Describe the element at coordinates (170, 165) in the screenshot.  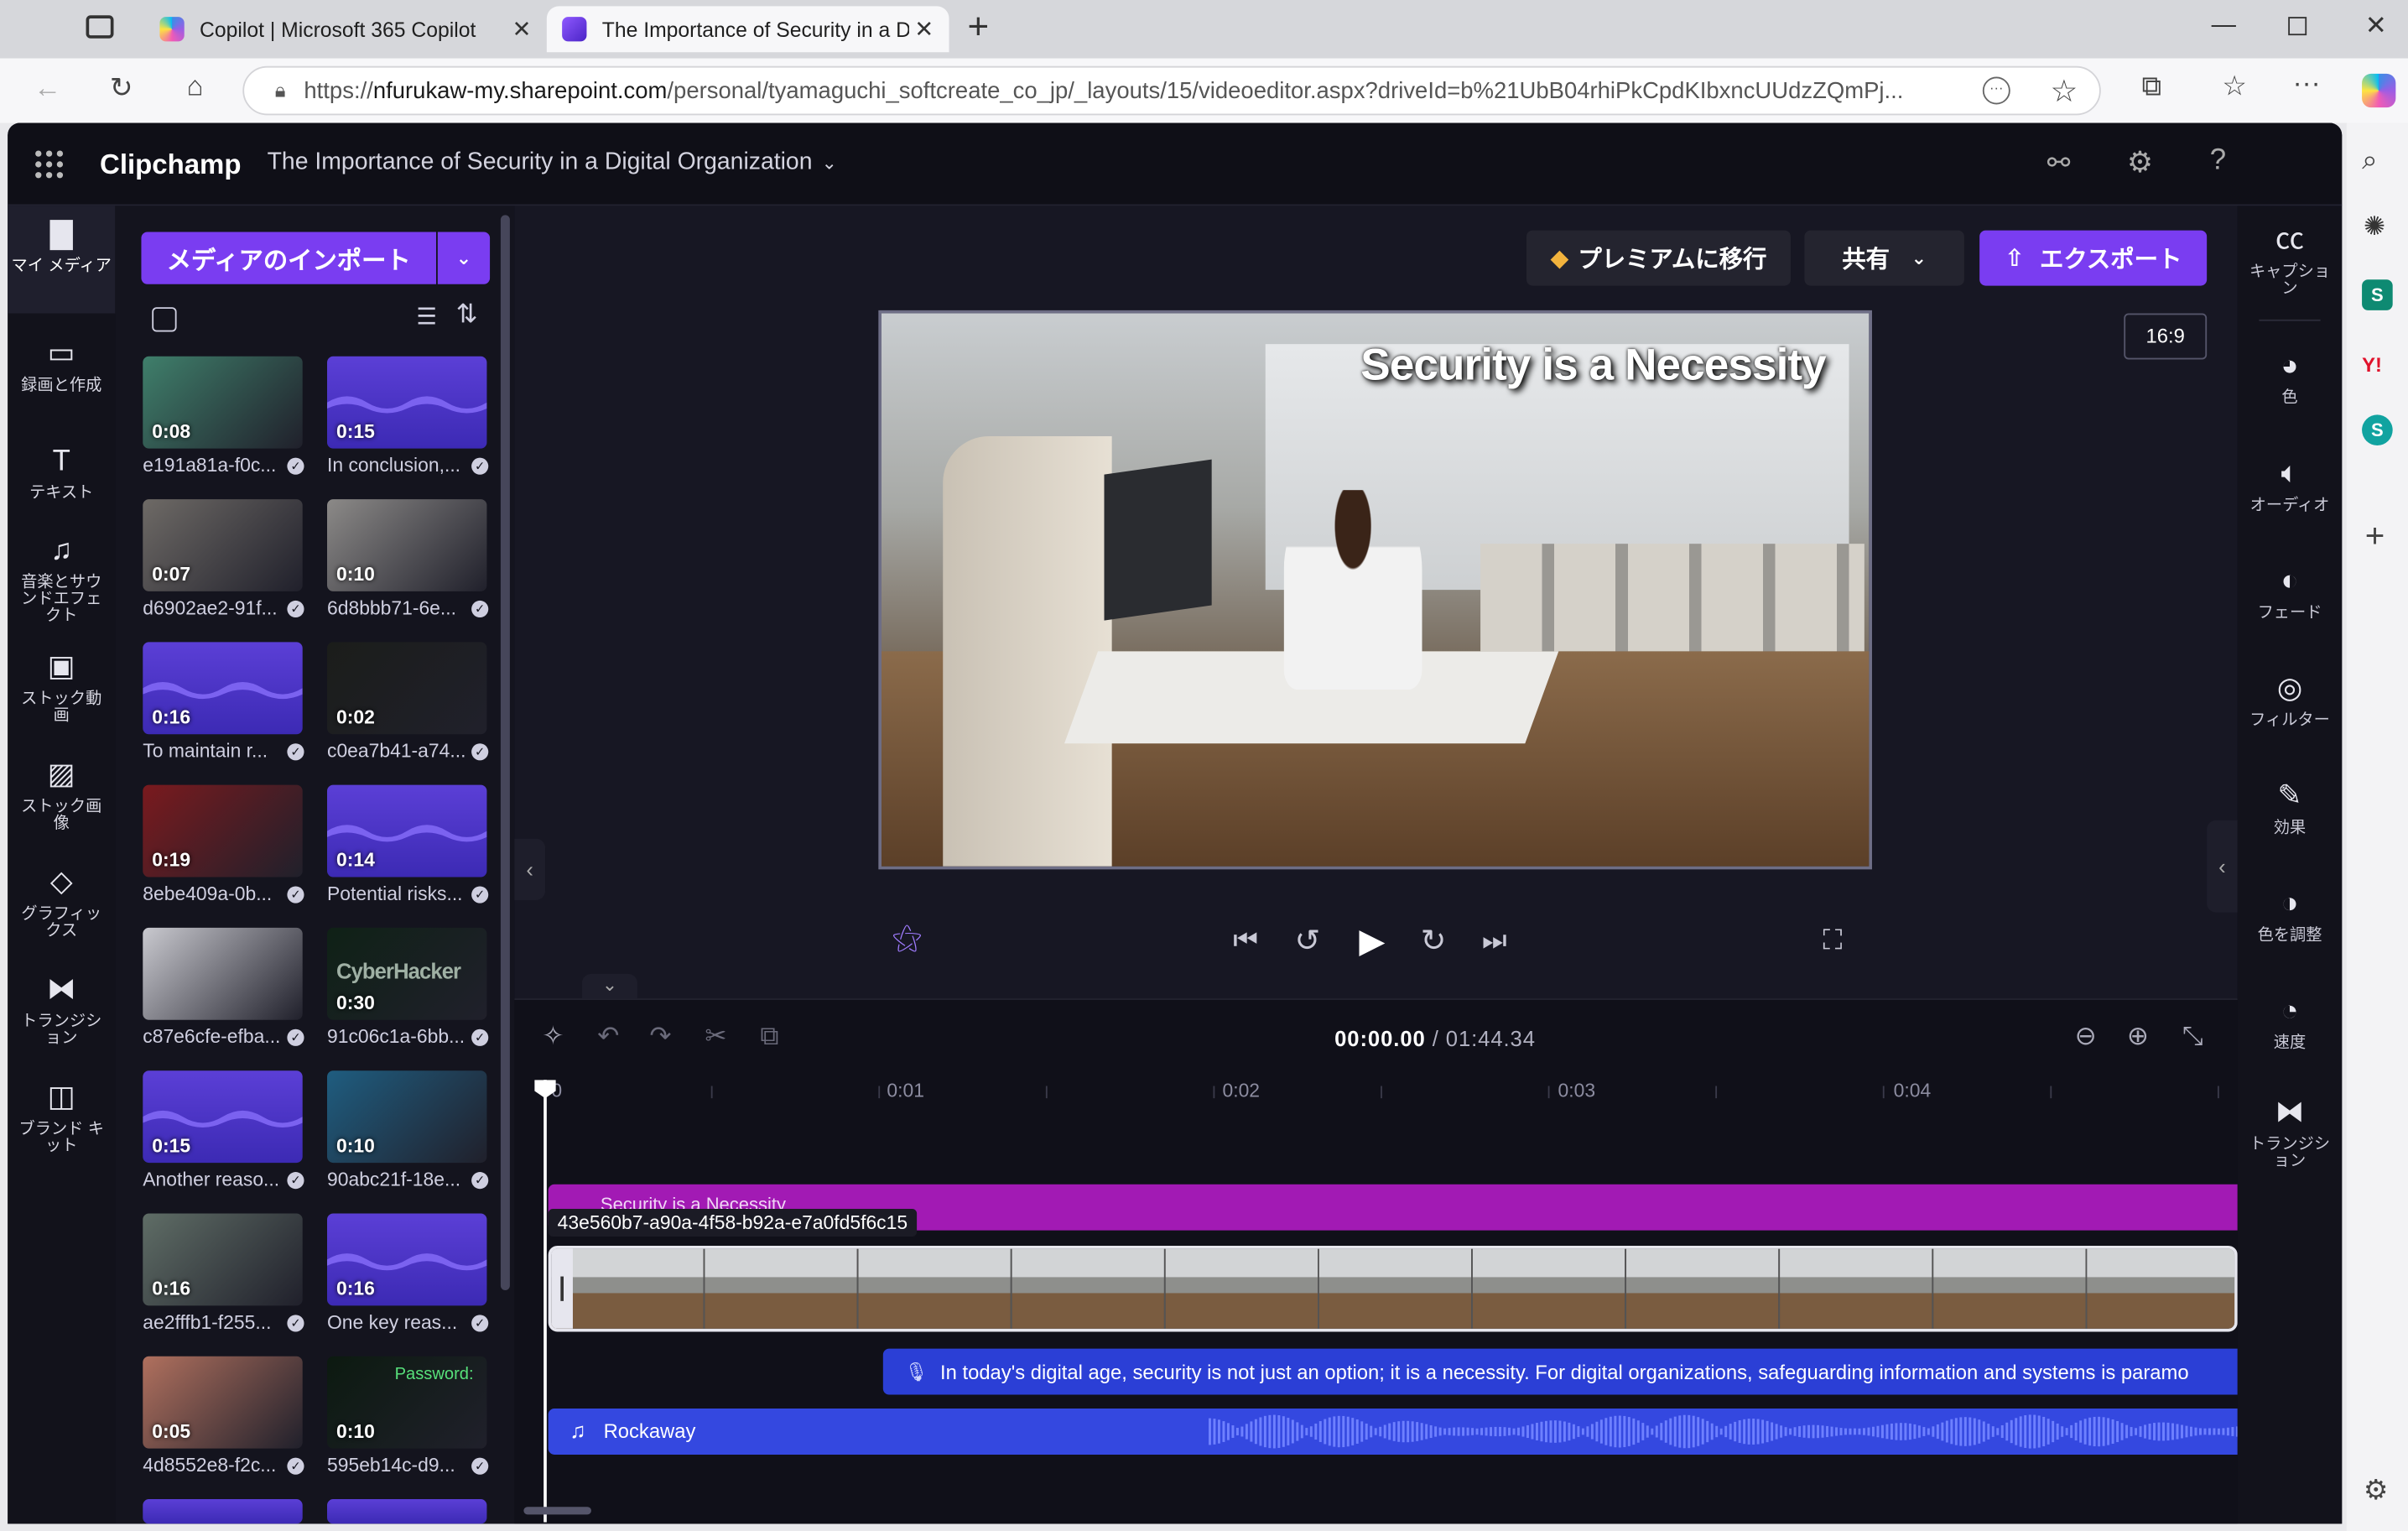
I see `app-name: Clipchamp` at that location.